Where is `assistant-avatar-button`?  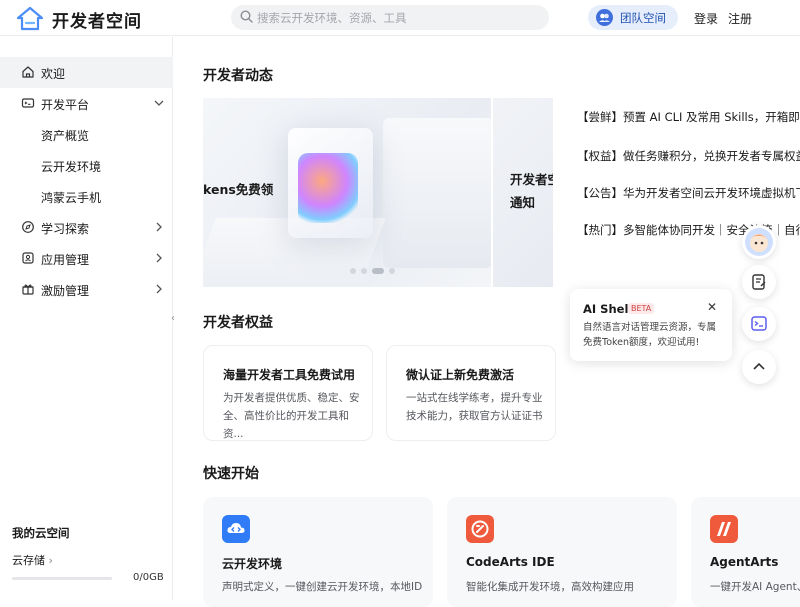
assistant-avatar-button is located at coordinates (759, 242).